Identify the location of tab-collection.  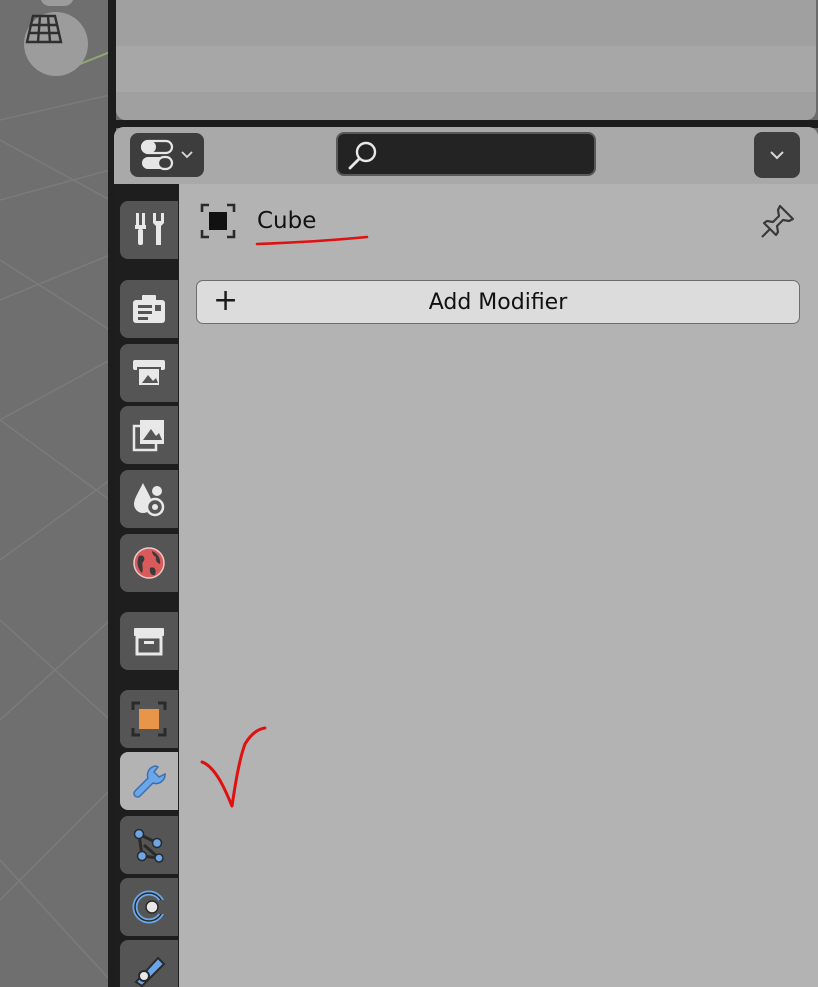
(149, 641).